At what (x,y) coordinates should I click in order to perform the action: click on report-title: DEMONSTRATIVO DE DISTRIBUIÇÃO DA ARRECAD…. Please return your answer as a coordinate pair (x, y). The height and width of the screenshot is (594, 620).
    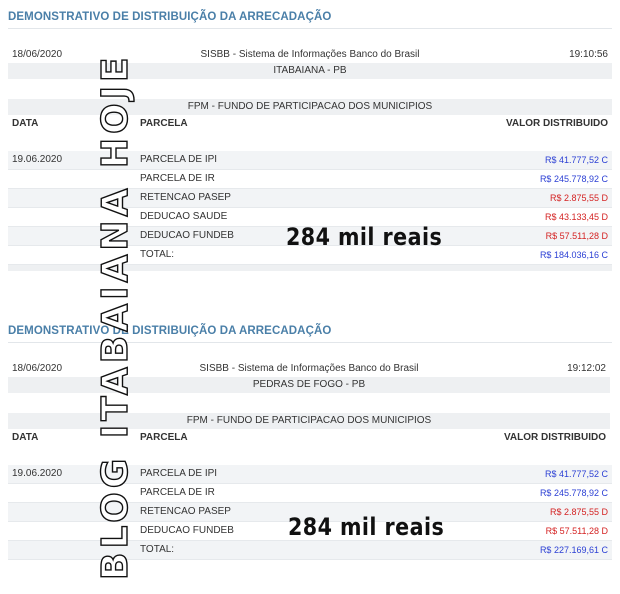
    Looking at the image, I should click on (310, 17).